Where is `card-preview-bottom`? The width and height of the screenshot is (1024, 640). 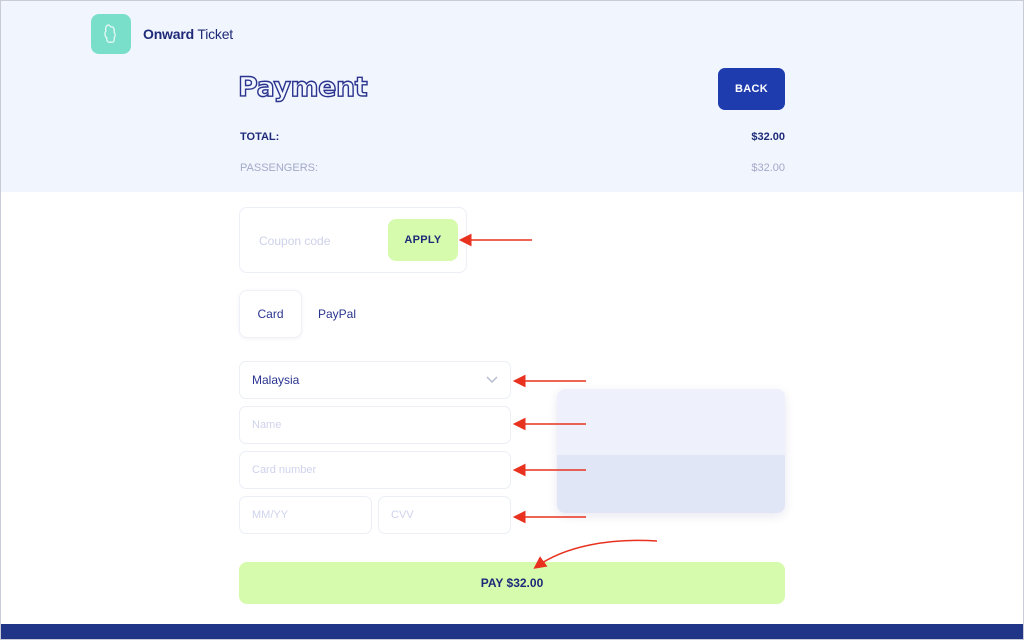
card-preview-bottom is located at coordinates (671, 484).